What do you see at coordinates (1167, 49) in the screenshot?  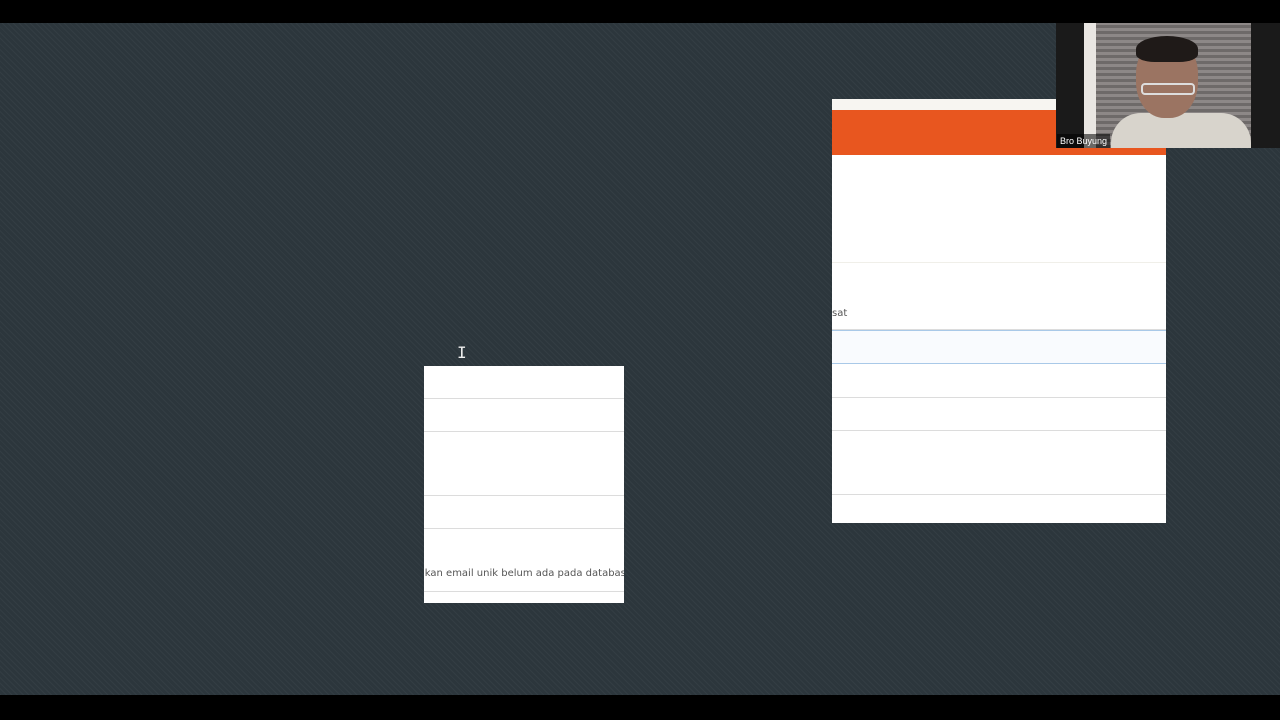 I see `person-hair` at bounding box center [1167, 49].